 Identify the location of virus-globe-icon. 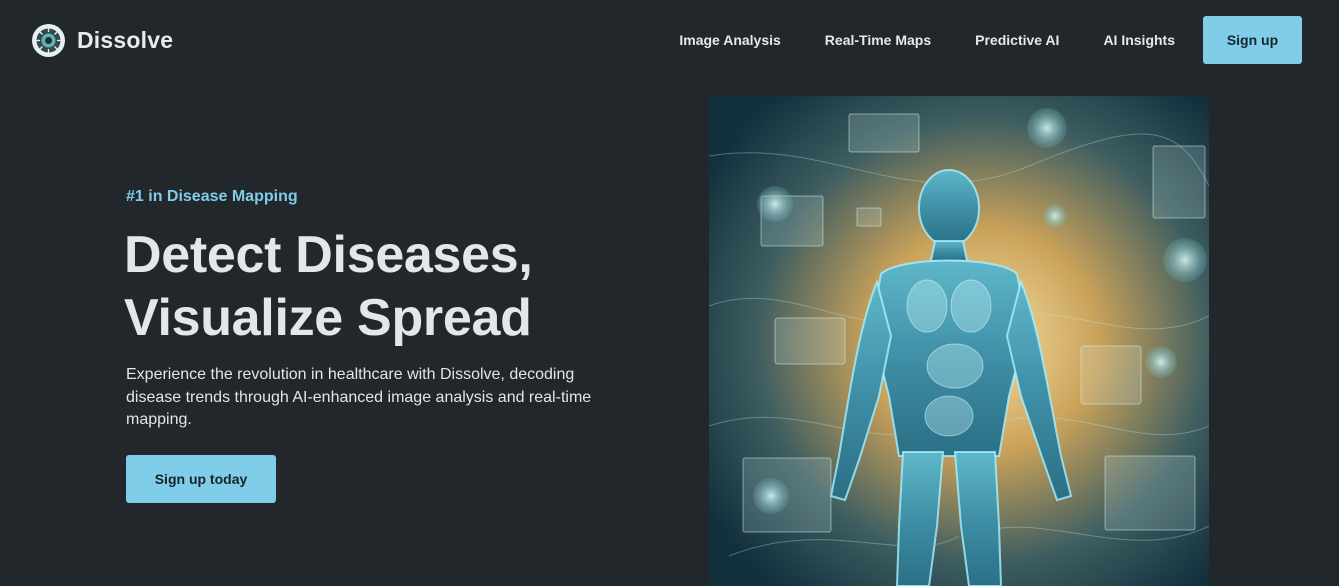
(48, 40).